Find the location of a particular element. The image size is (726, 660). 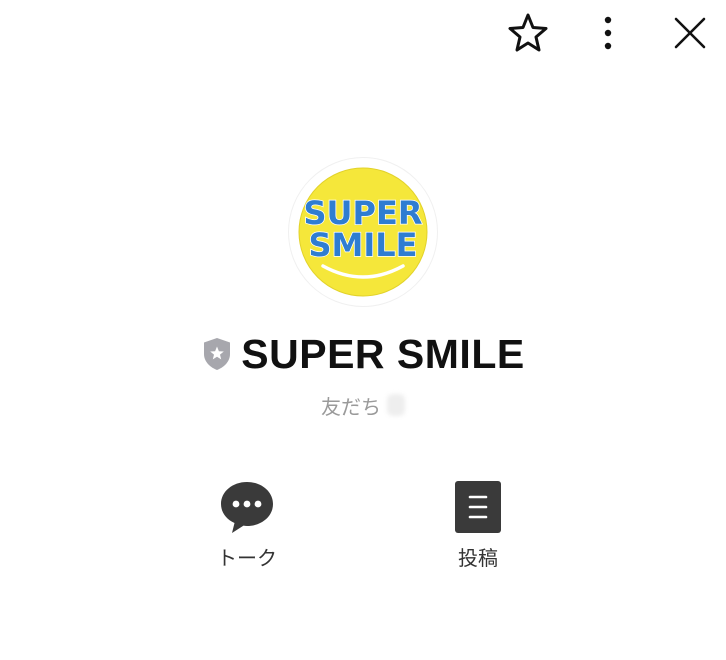

friends-count-redacted is located at coordinates (396, 405).